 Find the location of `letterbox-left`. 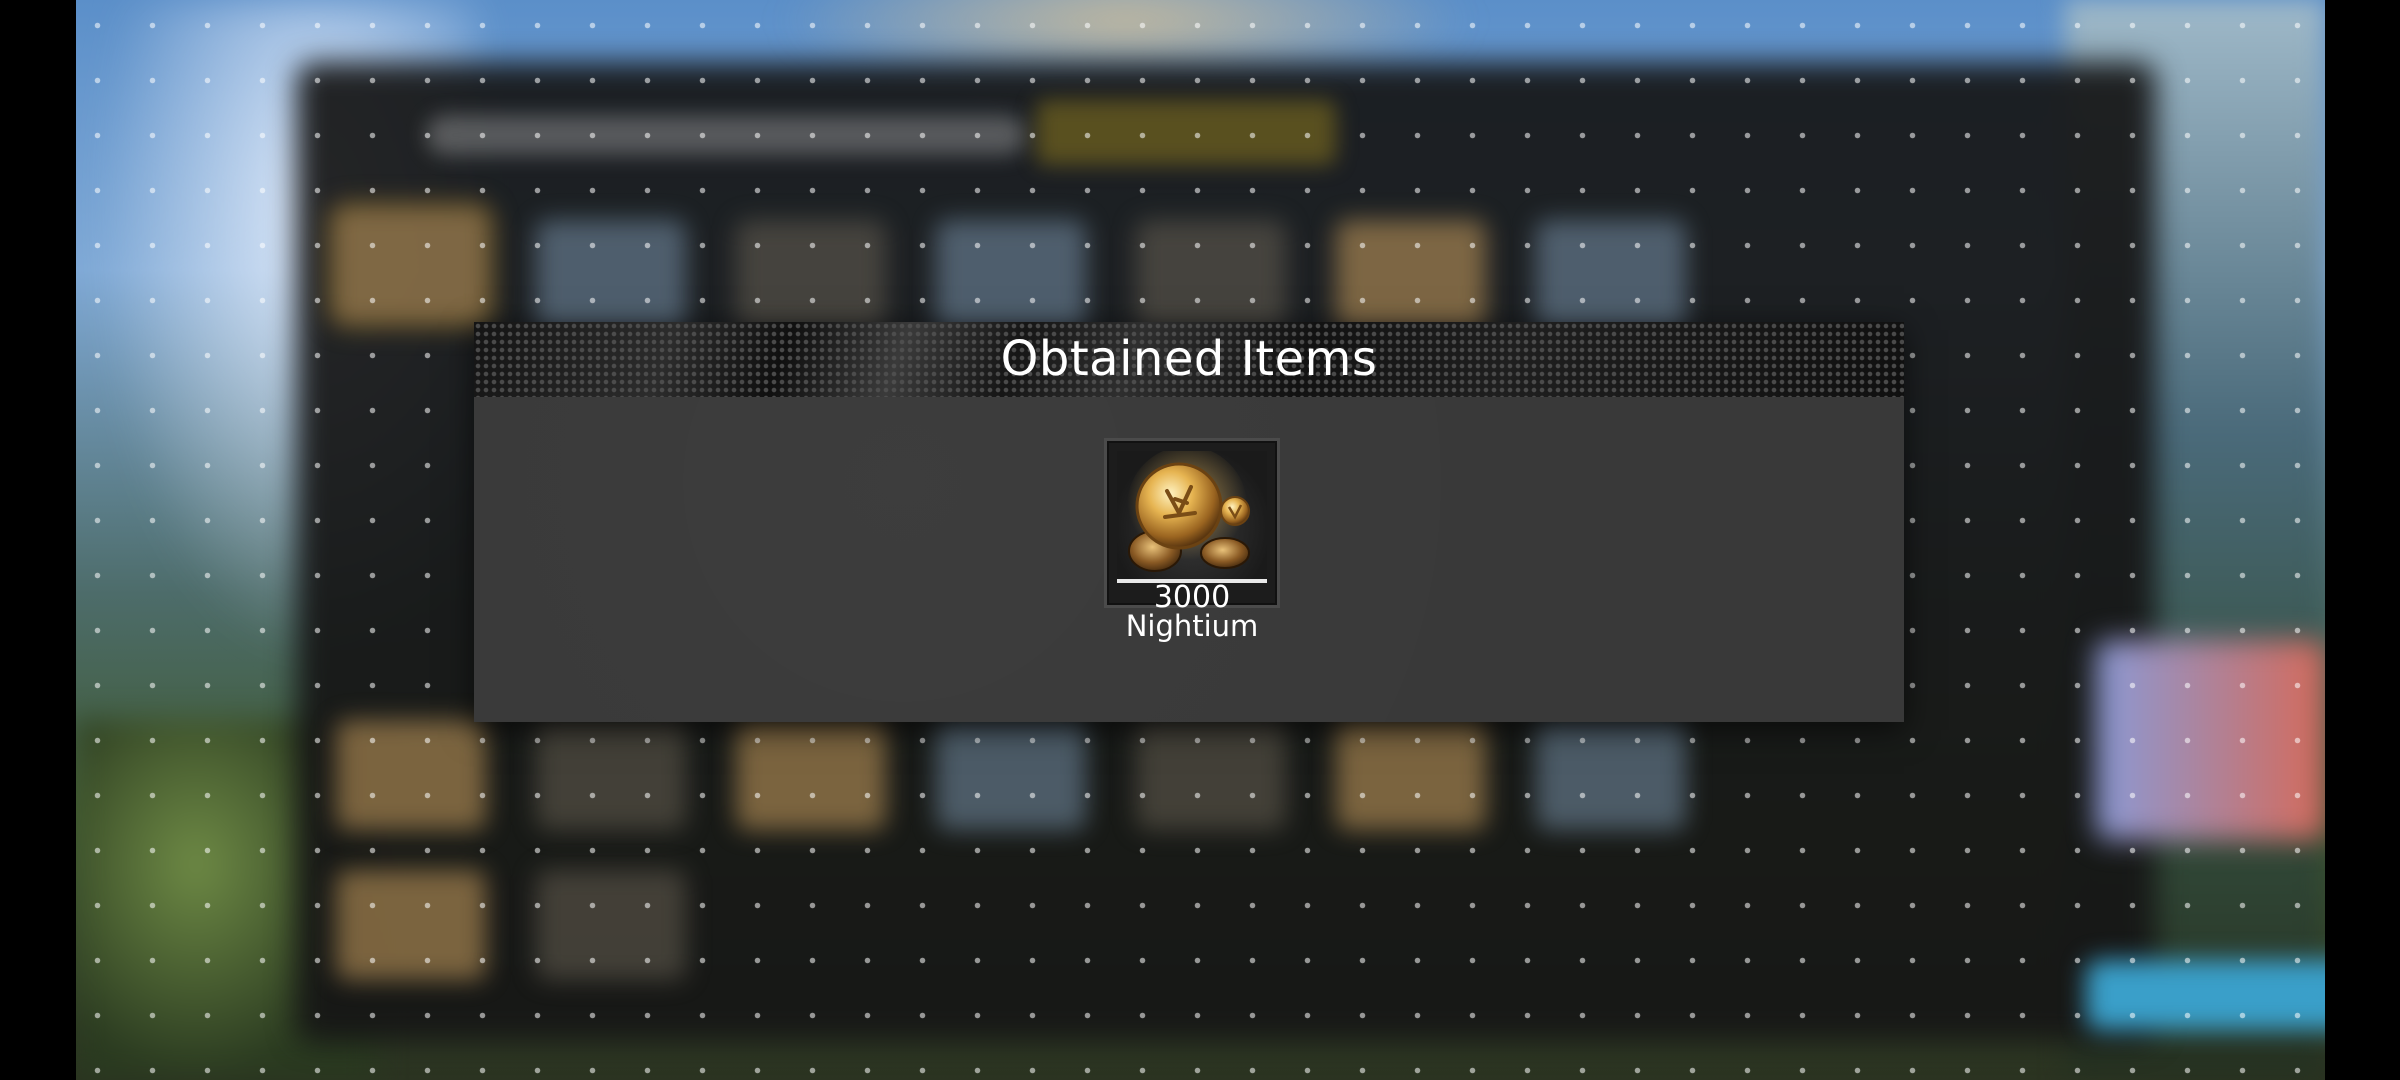

letterbox-left is located at coordinates (38, 540).